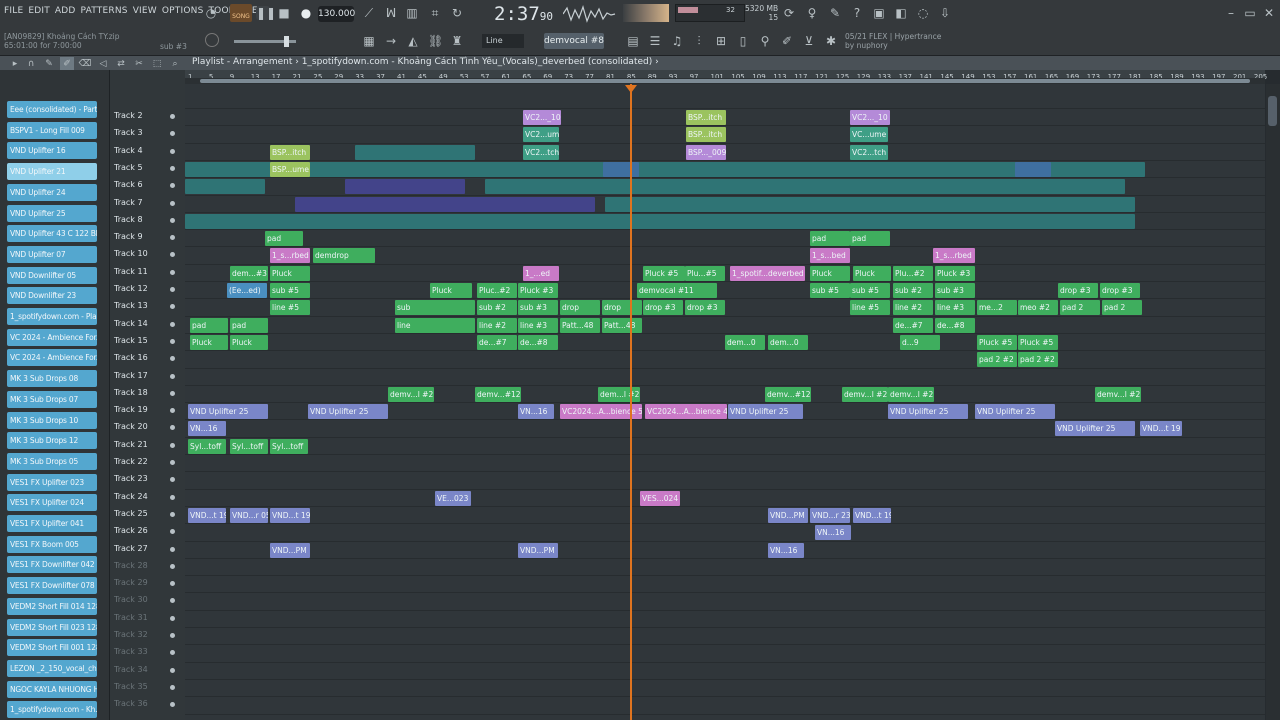  What do you see at coordinates (103, 64) in the screenshot?
I see `mute-tool-icon: ◁` at bounding box center [103, 64].